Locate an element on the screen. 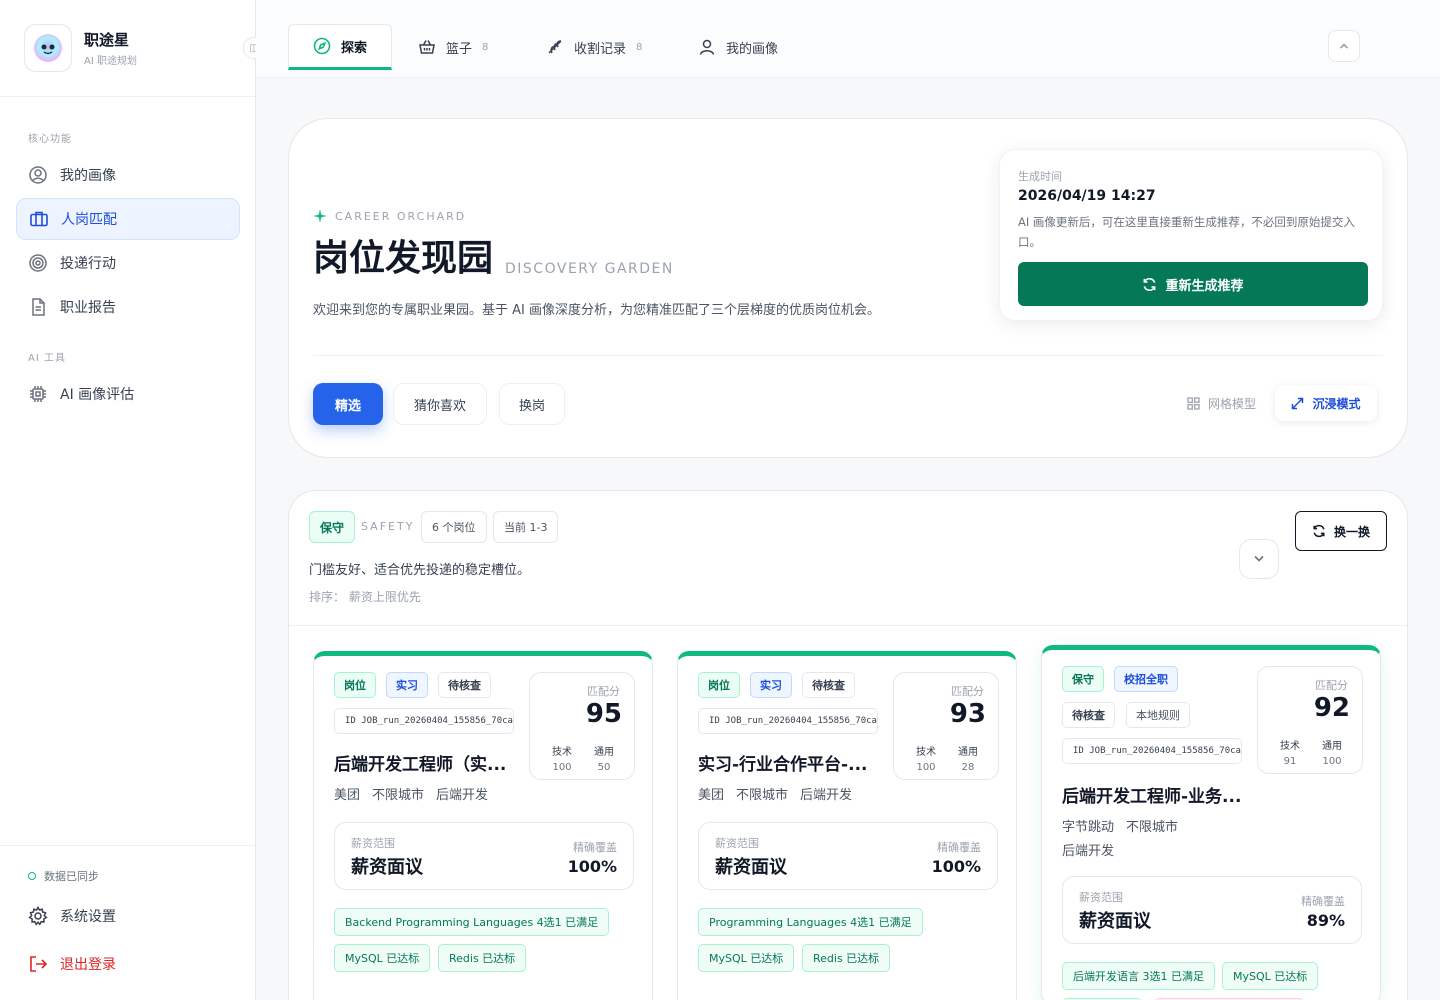  sidebar-item-job-match: 人岗匹配 is located at coordinates (128, 219).